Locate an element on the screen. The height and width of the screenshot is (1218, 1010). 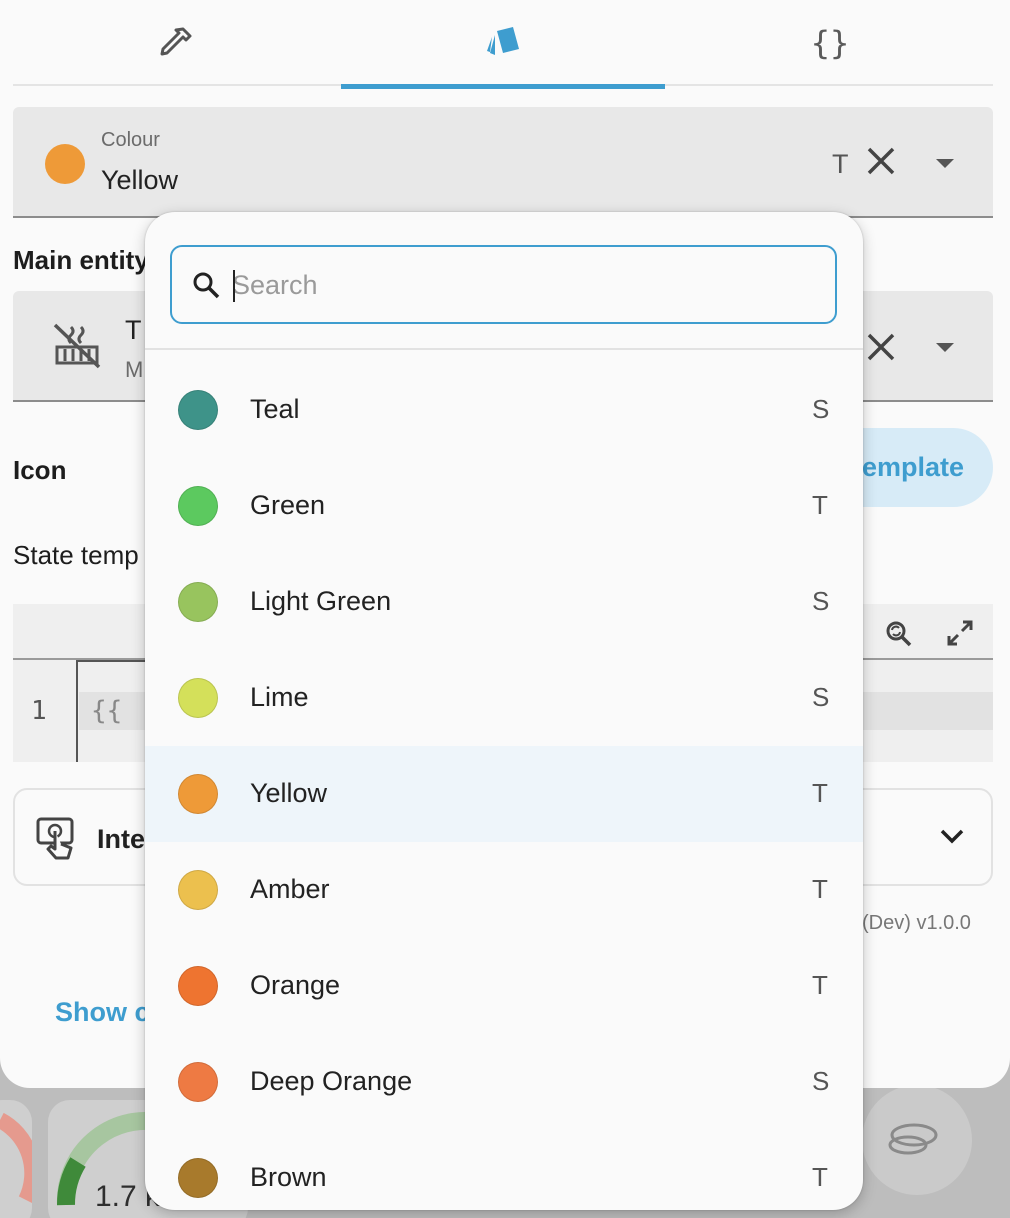
tab-appearance is located at coordinates (503, 44).